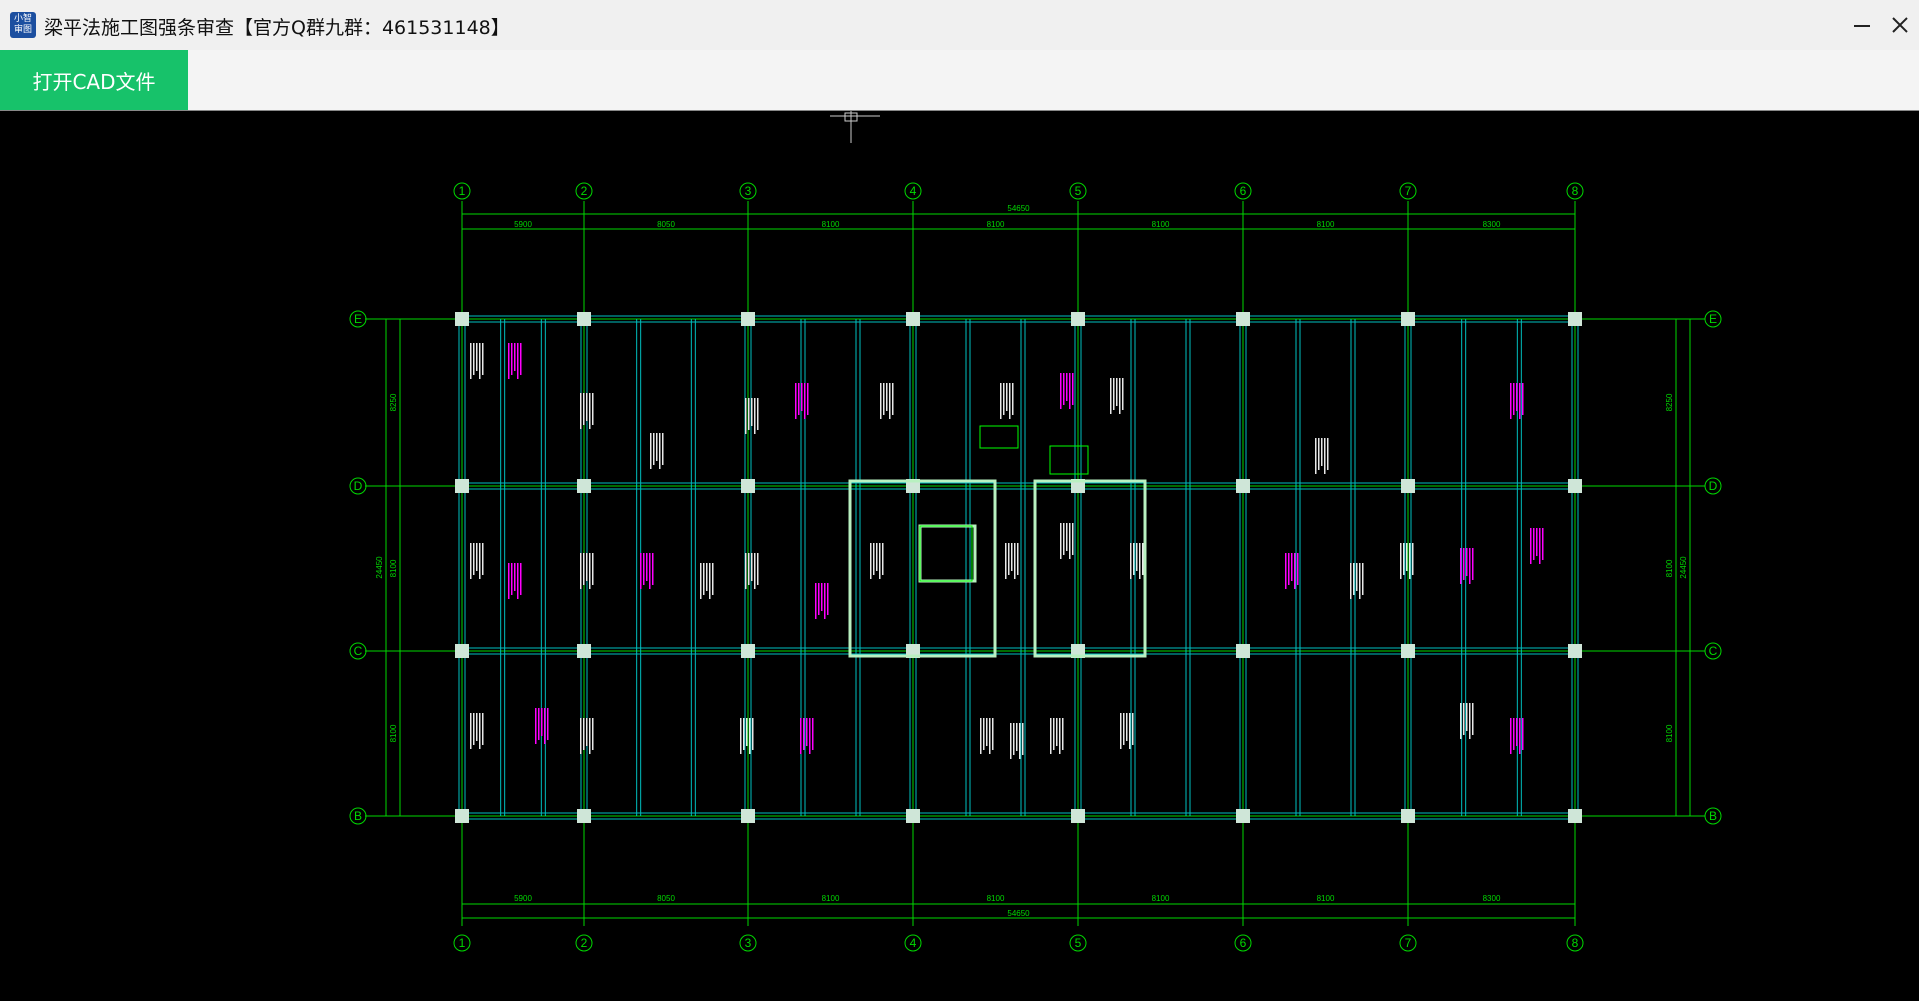 Image resolution: width=1919 pixels, height=1001 pixels. What do you see at coordinates (94, 80) in the screenshot?
I see `open-cad-file-button: 打开CAD文件` at bounding box center [94, 80].